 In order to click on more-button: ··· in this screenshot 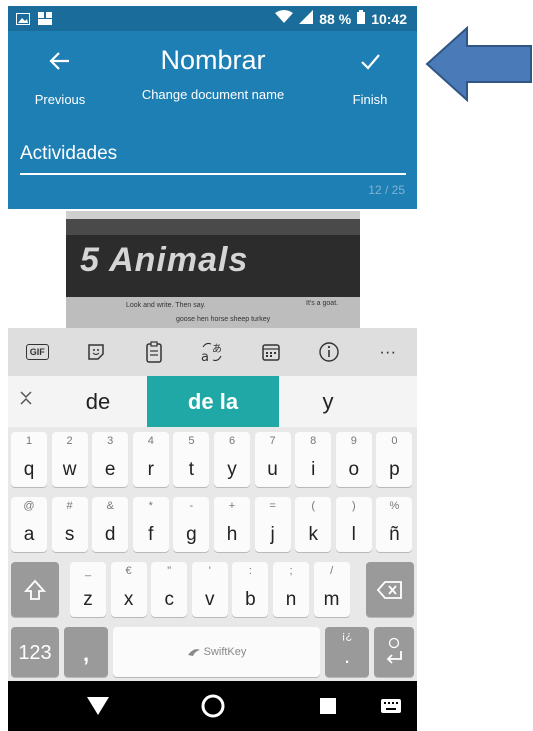, I will do `click(388, 352)`.